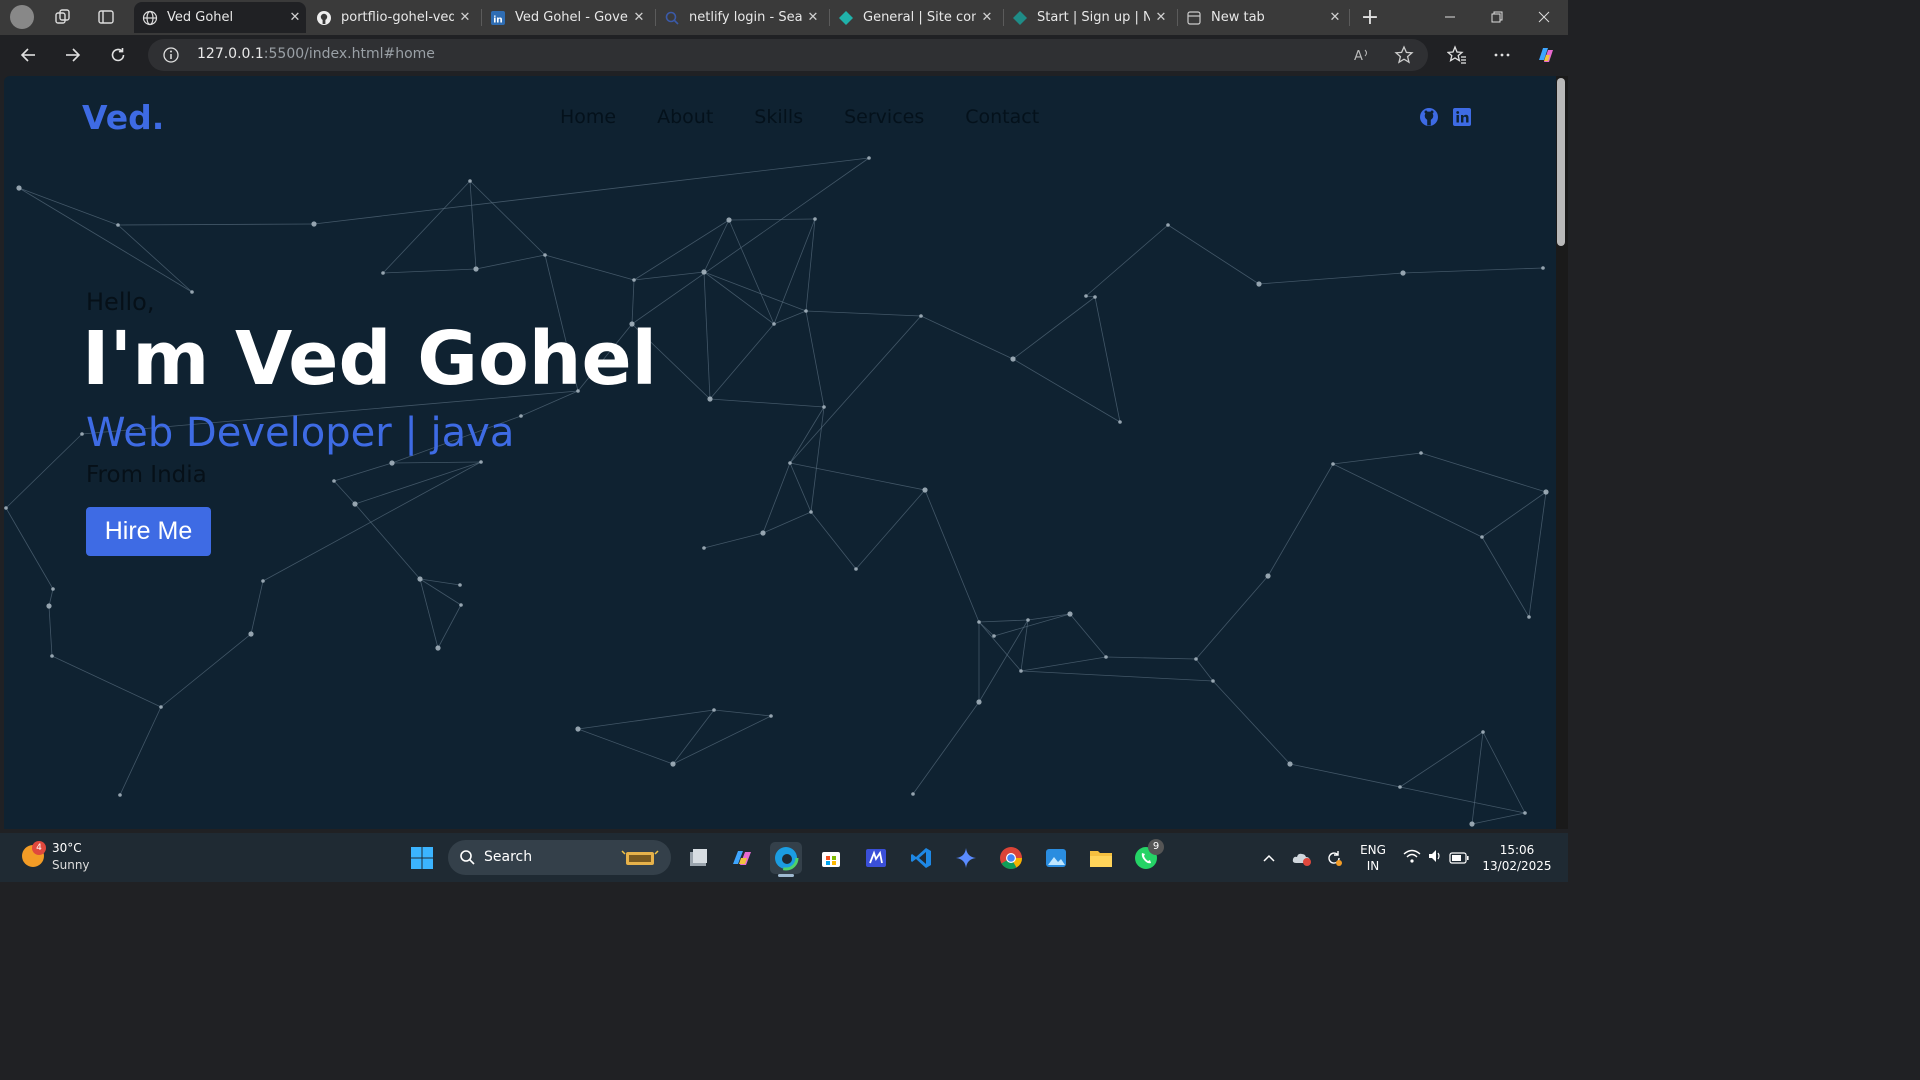 This screenshot has width=1920, height=1080. I want to click on photos-icon, so click(1056, 858).